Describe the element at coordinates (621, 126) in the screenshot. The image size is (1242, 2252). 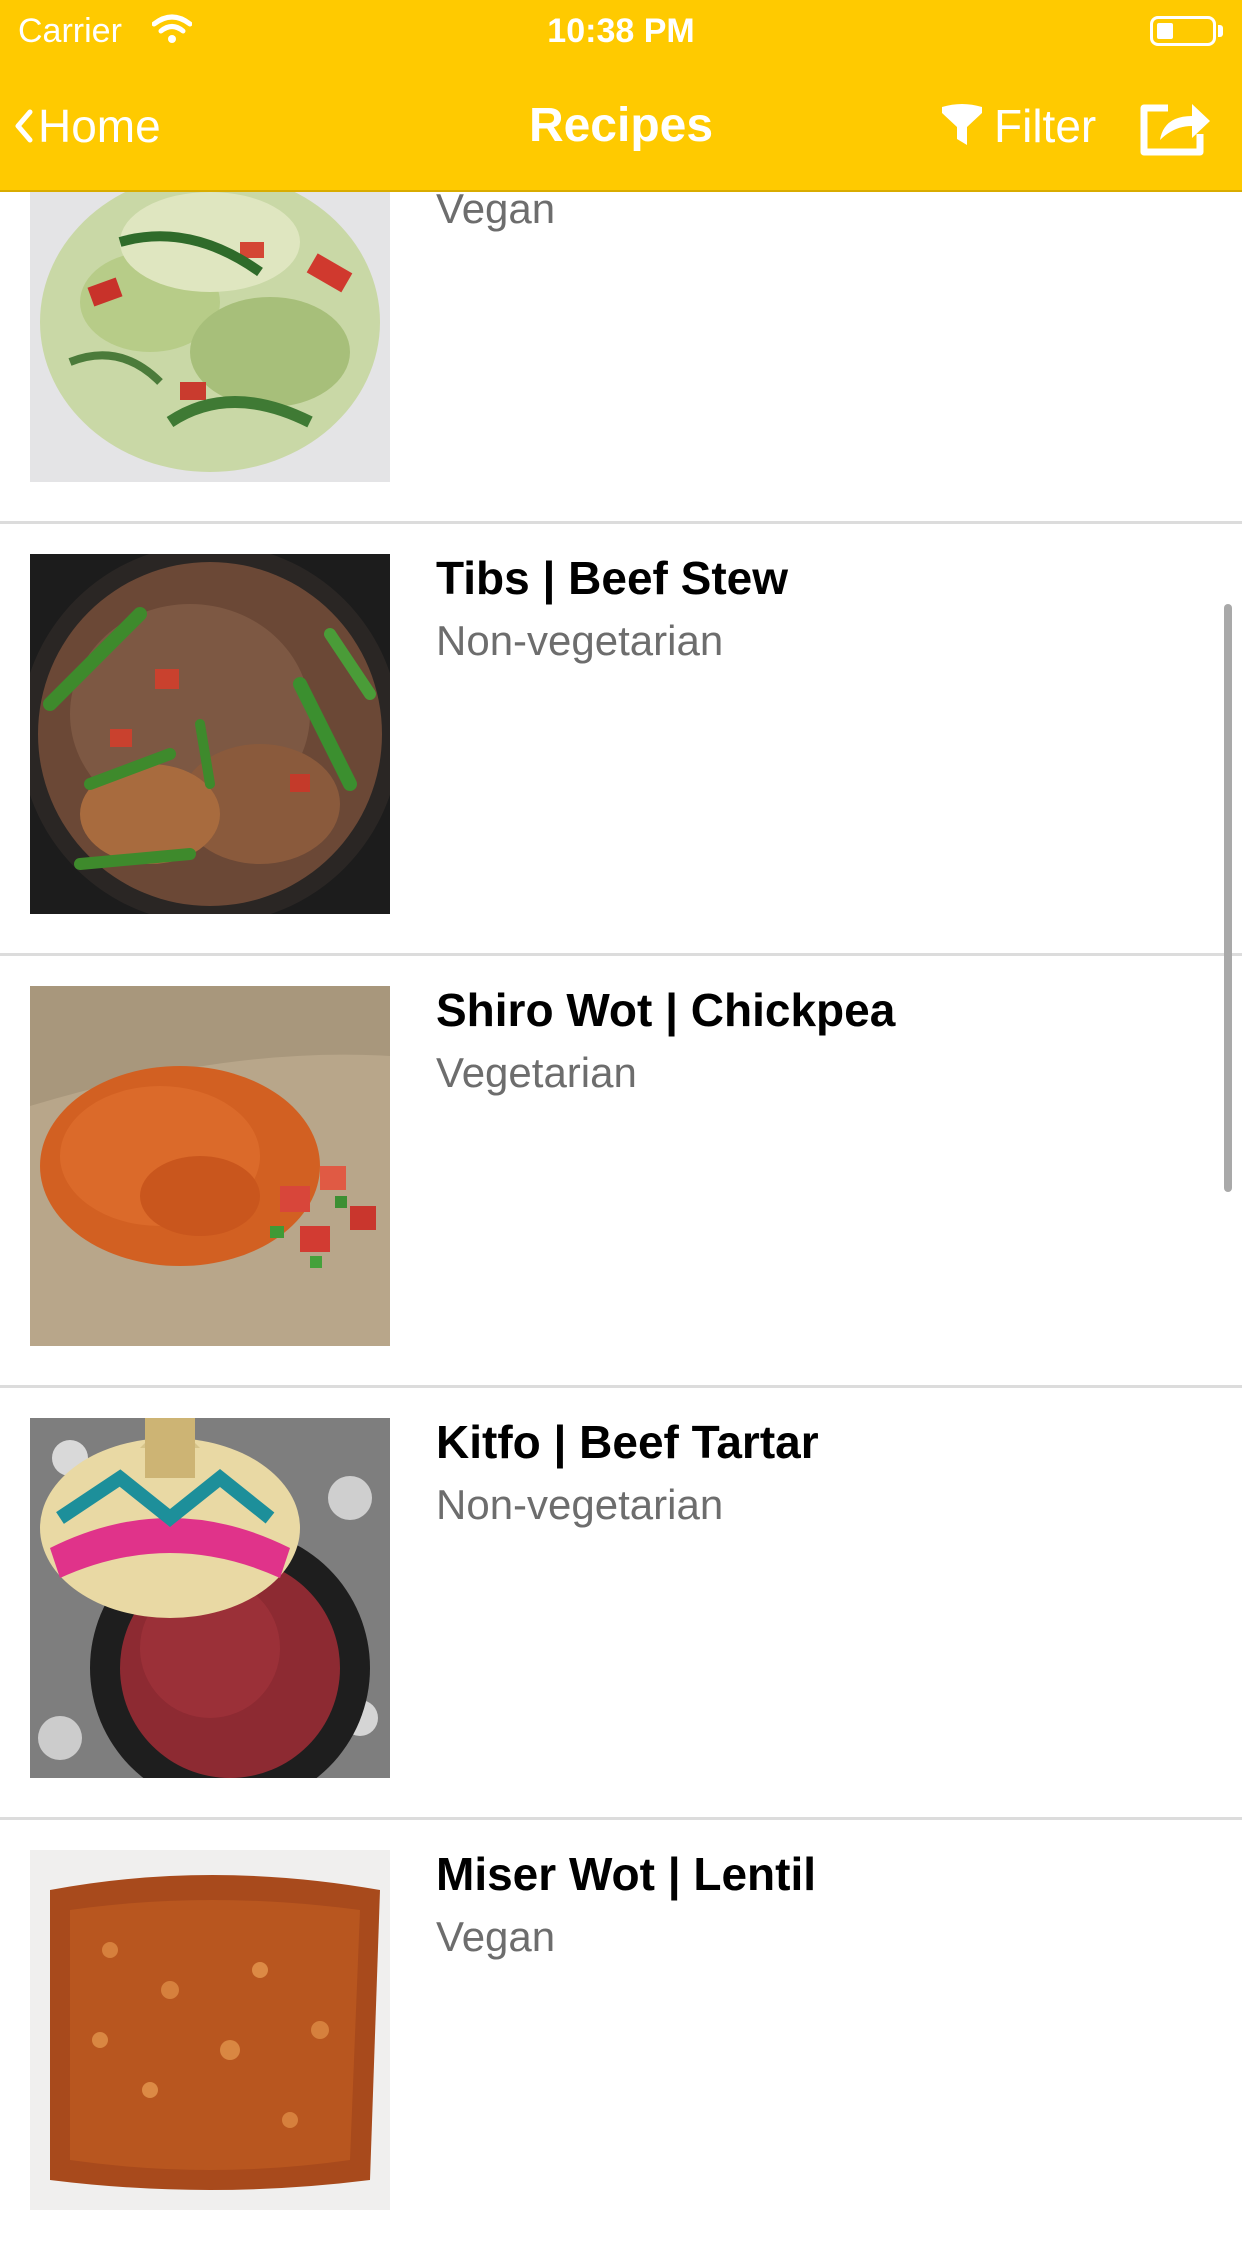
I see `nav-bar: Home Recipes Filter` at that location.